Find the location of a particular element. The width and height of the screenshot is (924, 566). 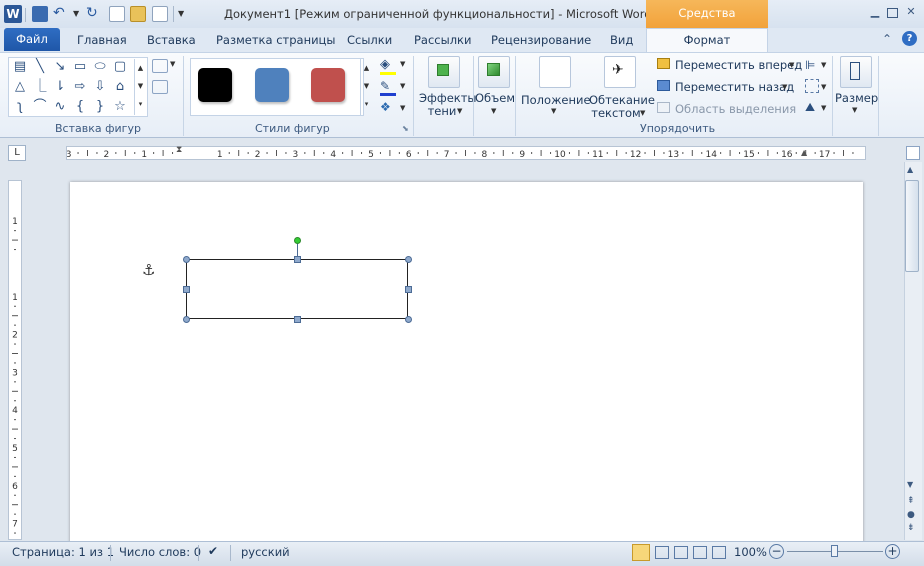

rounded-rectangle-shape-icon: ▢ is located at coordinates (120, 67).